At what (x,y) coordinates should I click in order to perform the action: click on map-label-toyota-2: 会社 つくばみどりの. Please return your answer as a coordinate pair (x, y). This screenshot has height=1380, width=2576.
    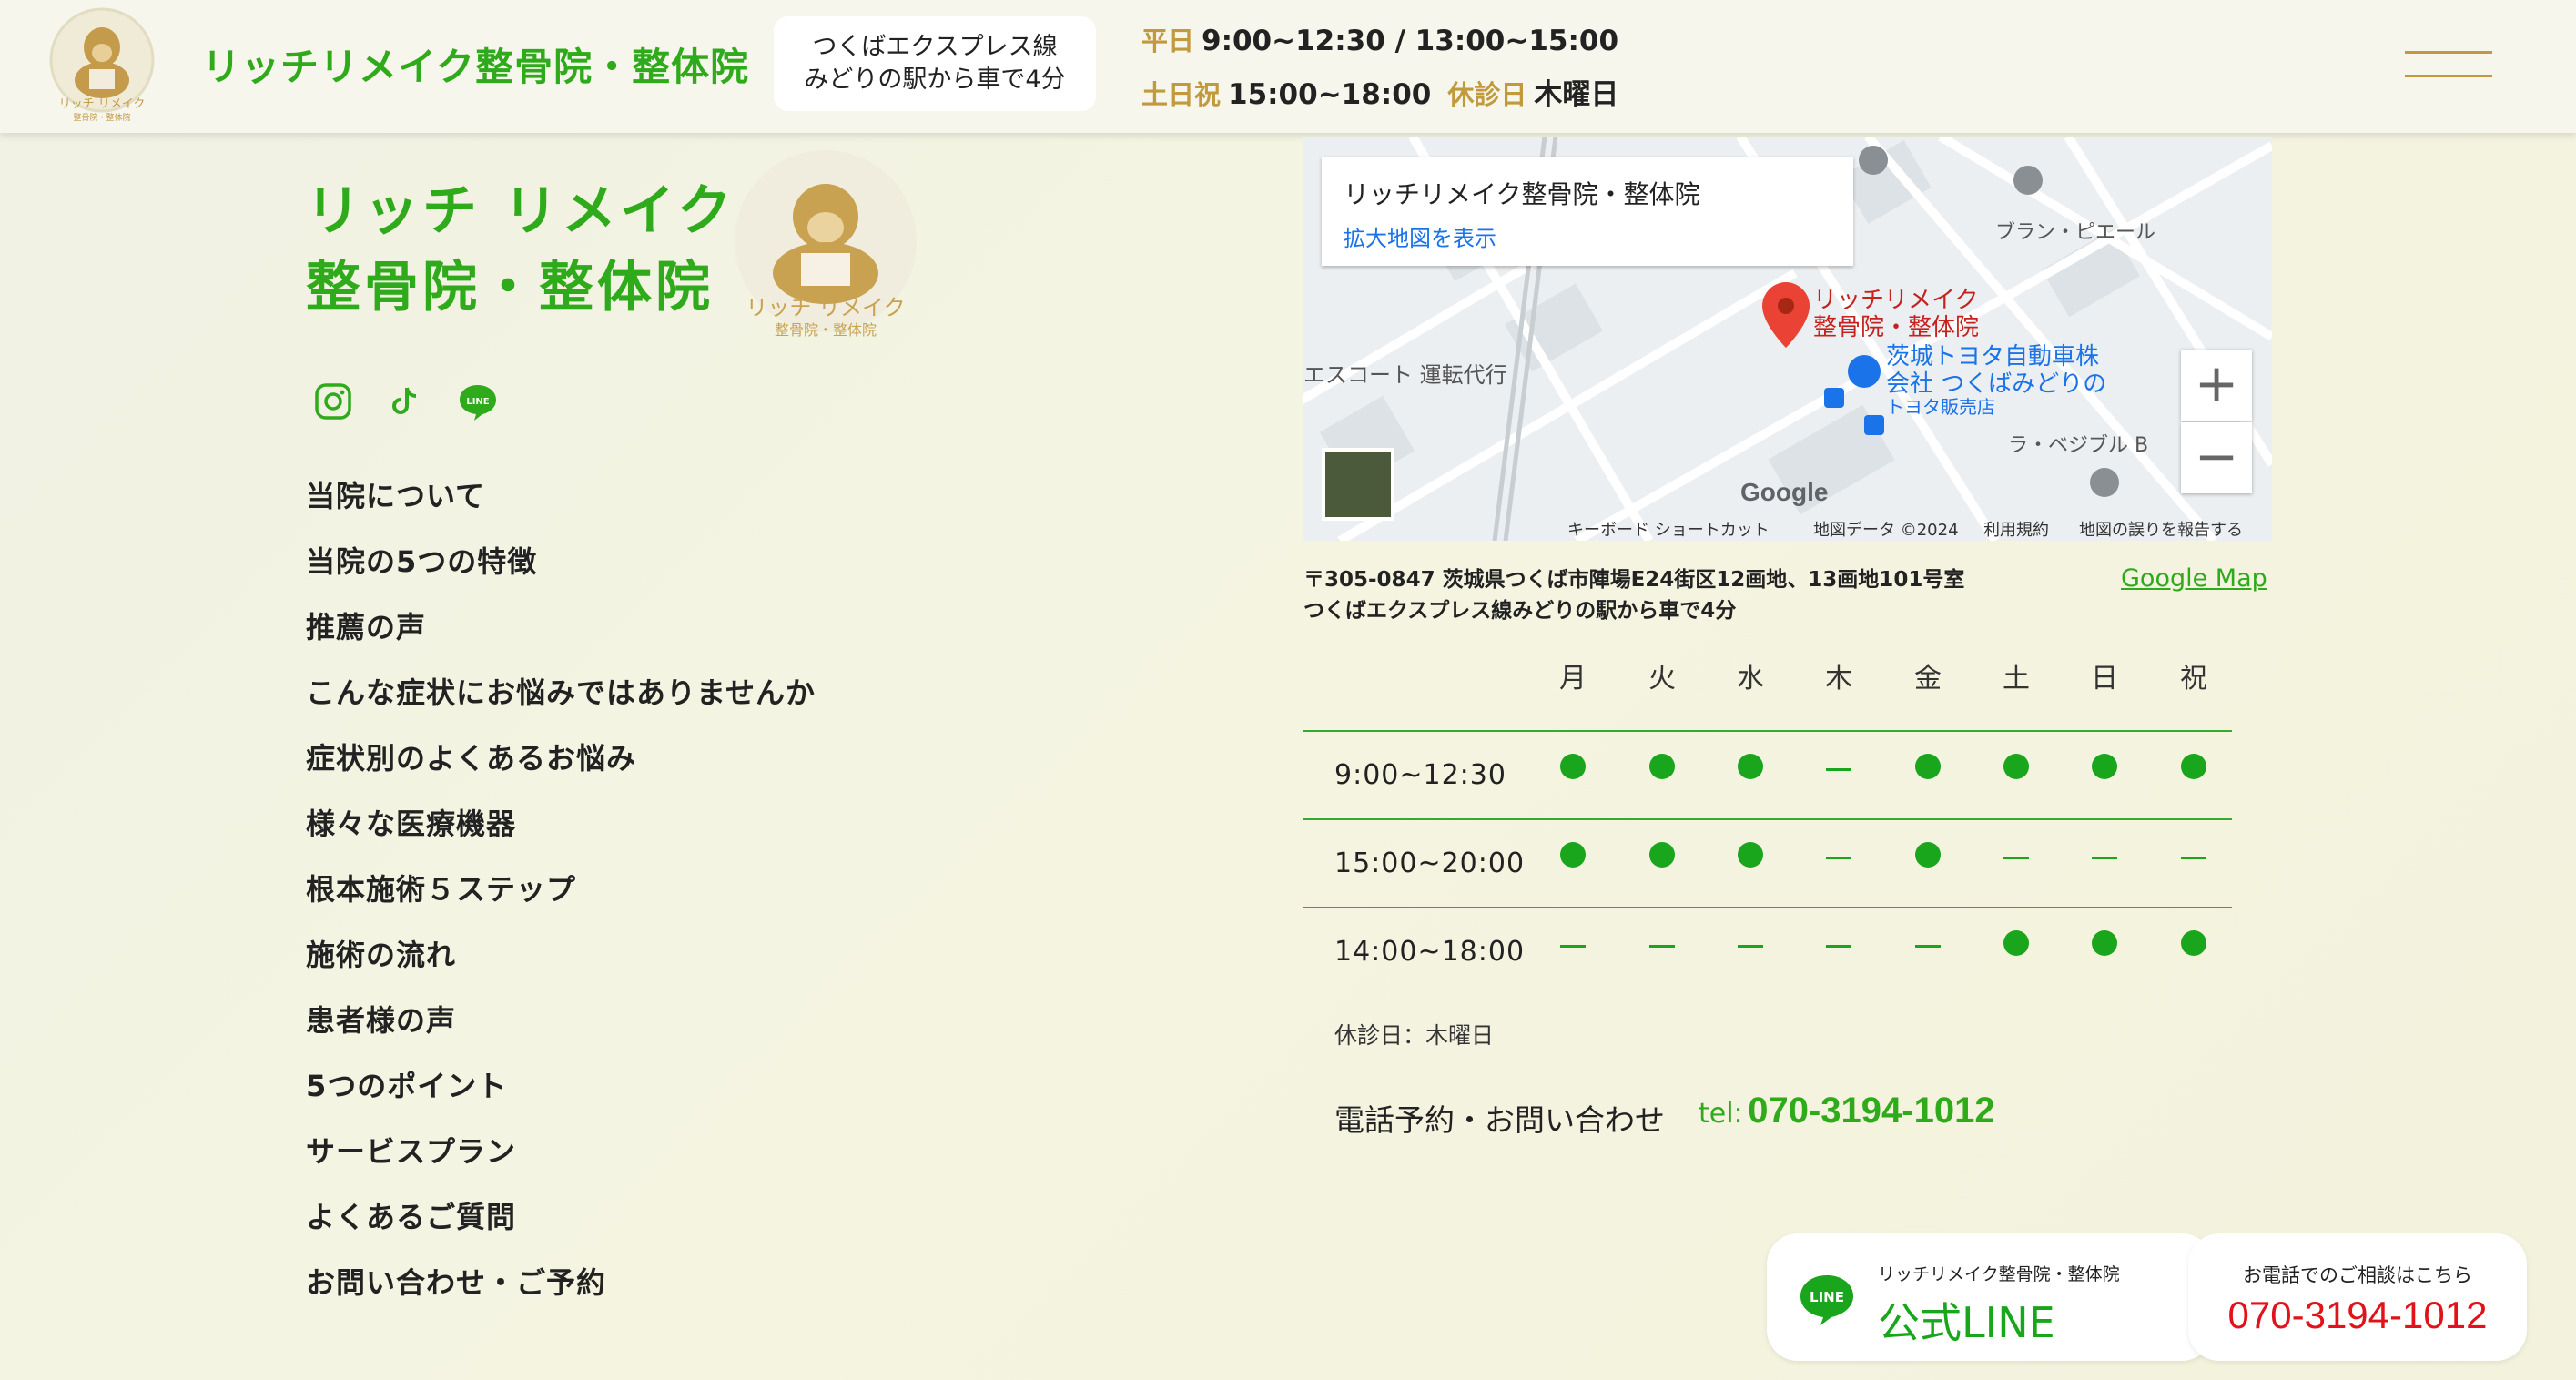
    Looking at the image, I should click on (1996, 384).